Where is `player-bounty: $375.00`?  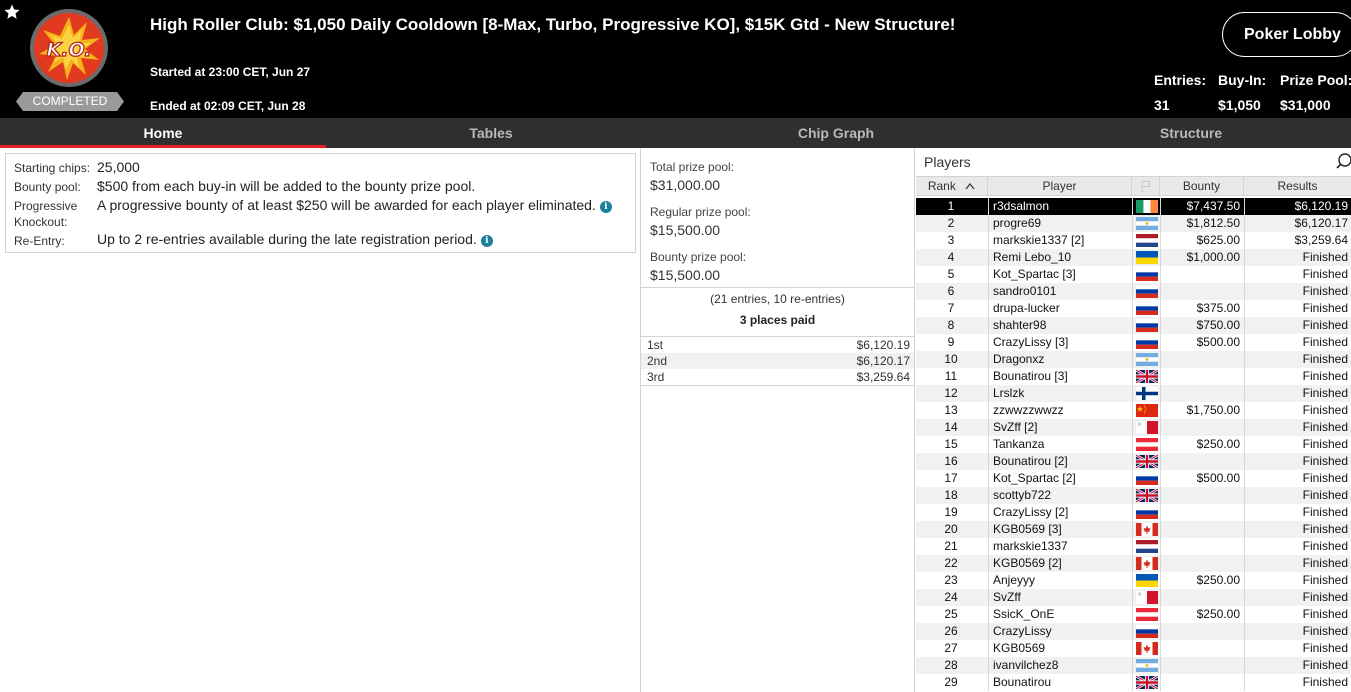
player-bounty: $375.00 is located at coordinates (1218, 308).